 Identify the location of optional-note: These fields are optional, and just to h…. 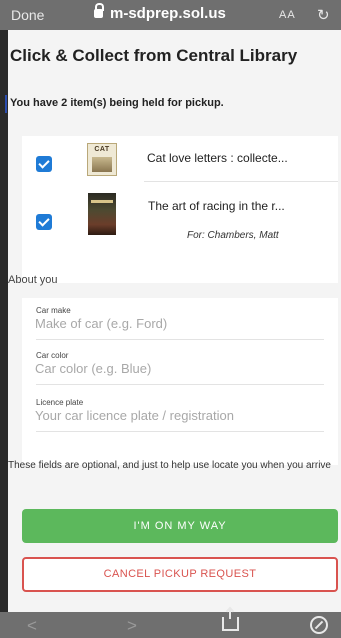
(169, 465).